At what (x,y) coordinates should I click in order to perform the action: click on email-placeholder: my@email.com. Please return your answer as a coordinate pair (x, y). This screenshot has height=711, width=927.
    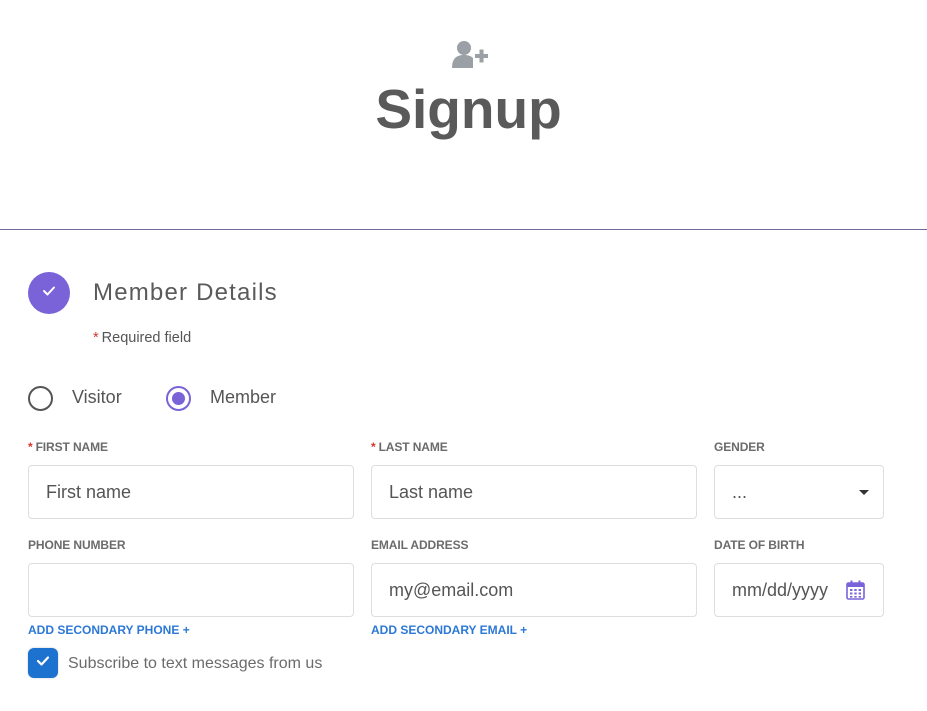
    Looking at the image, I should click on (451, 589).